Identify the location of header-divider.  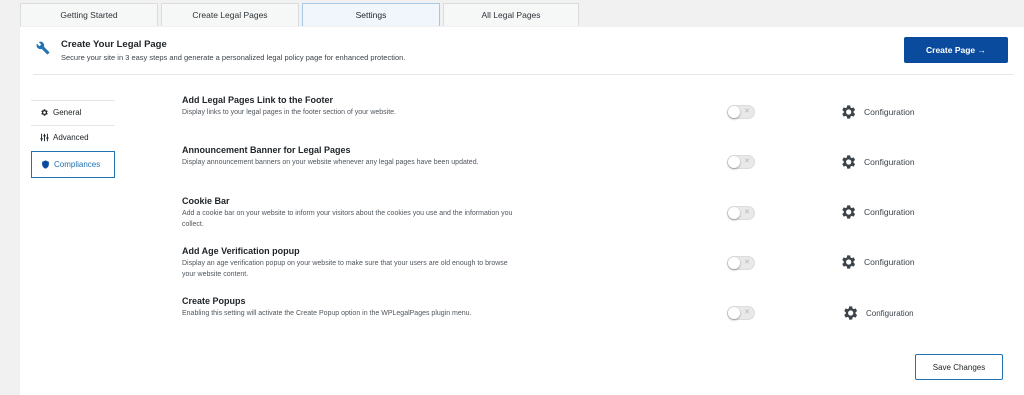
(523, 74).